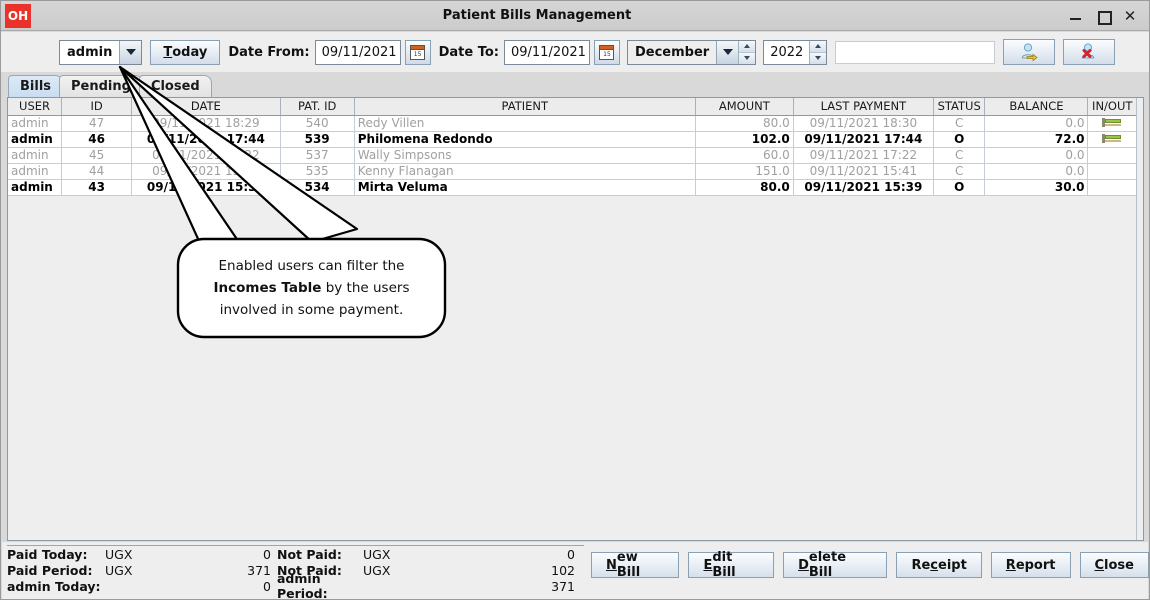 Image resolution: width=1150 pixels, height=600 pixels. Describe the element at coordinates (317, 123) in the screenshot. I see `patient-id: 540` at that location.